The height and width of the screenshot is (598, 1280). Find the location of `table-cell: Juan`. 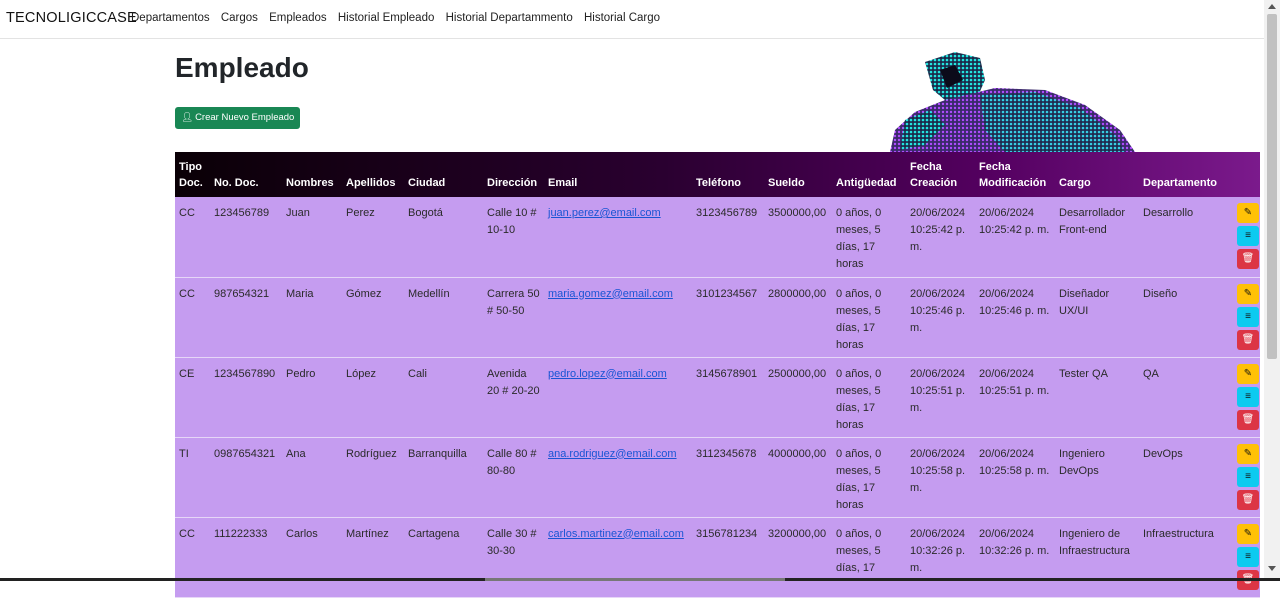

table-cell: Juan is located at coordinates (298, 213).